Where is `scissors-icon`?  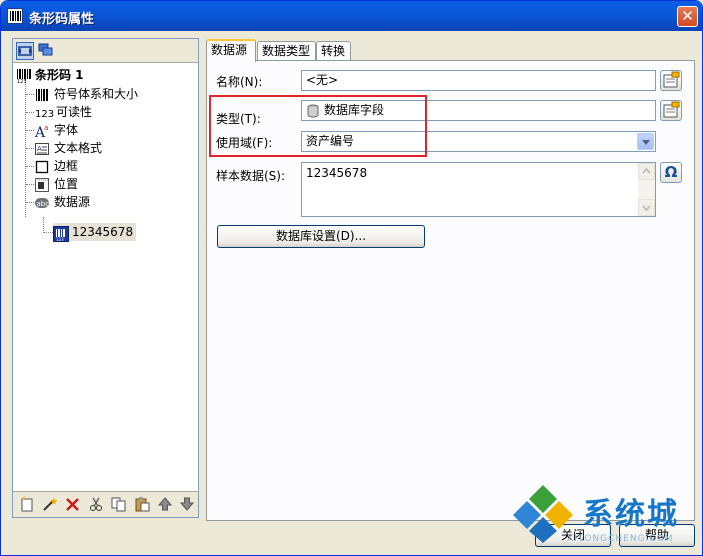 scissors-icon is located at coordinates (96, 504).